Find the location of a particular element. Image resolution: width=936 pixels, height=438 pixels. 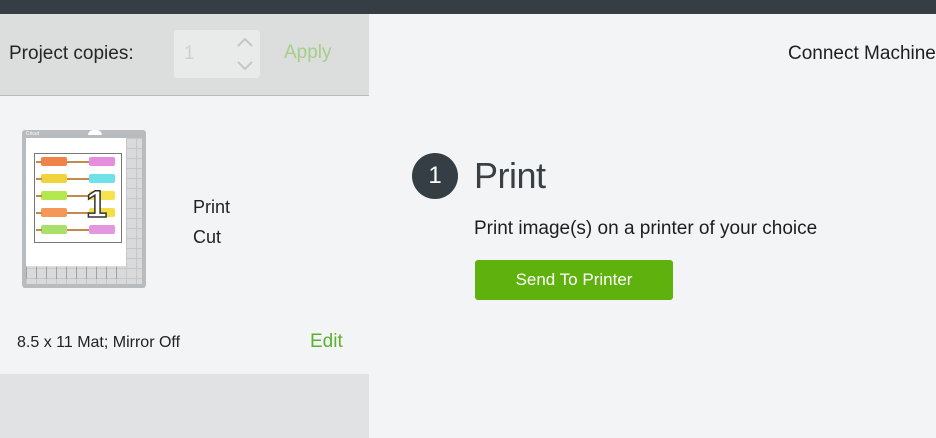

apply-button: Apply is located at coordinates (308, 53).